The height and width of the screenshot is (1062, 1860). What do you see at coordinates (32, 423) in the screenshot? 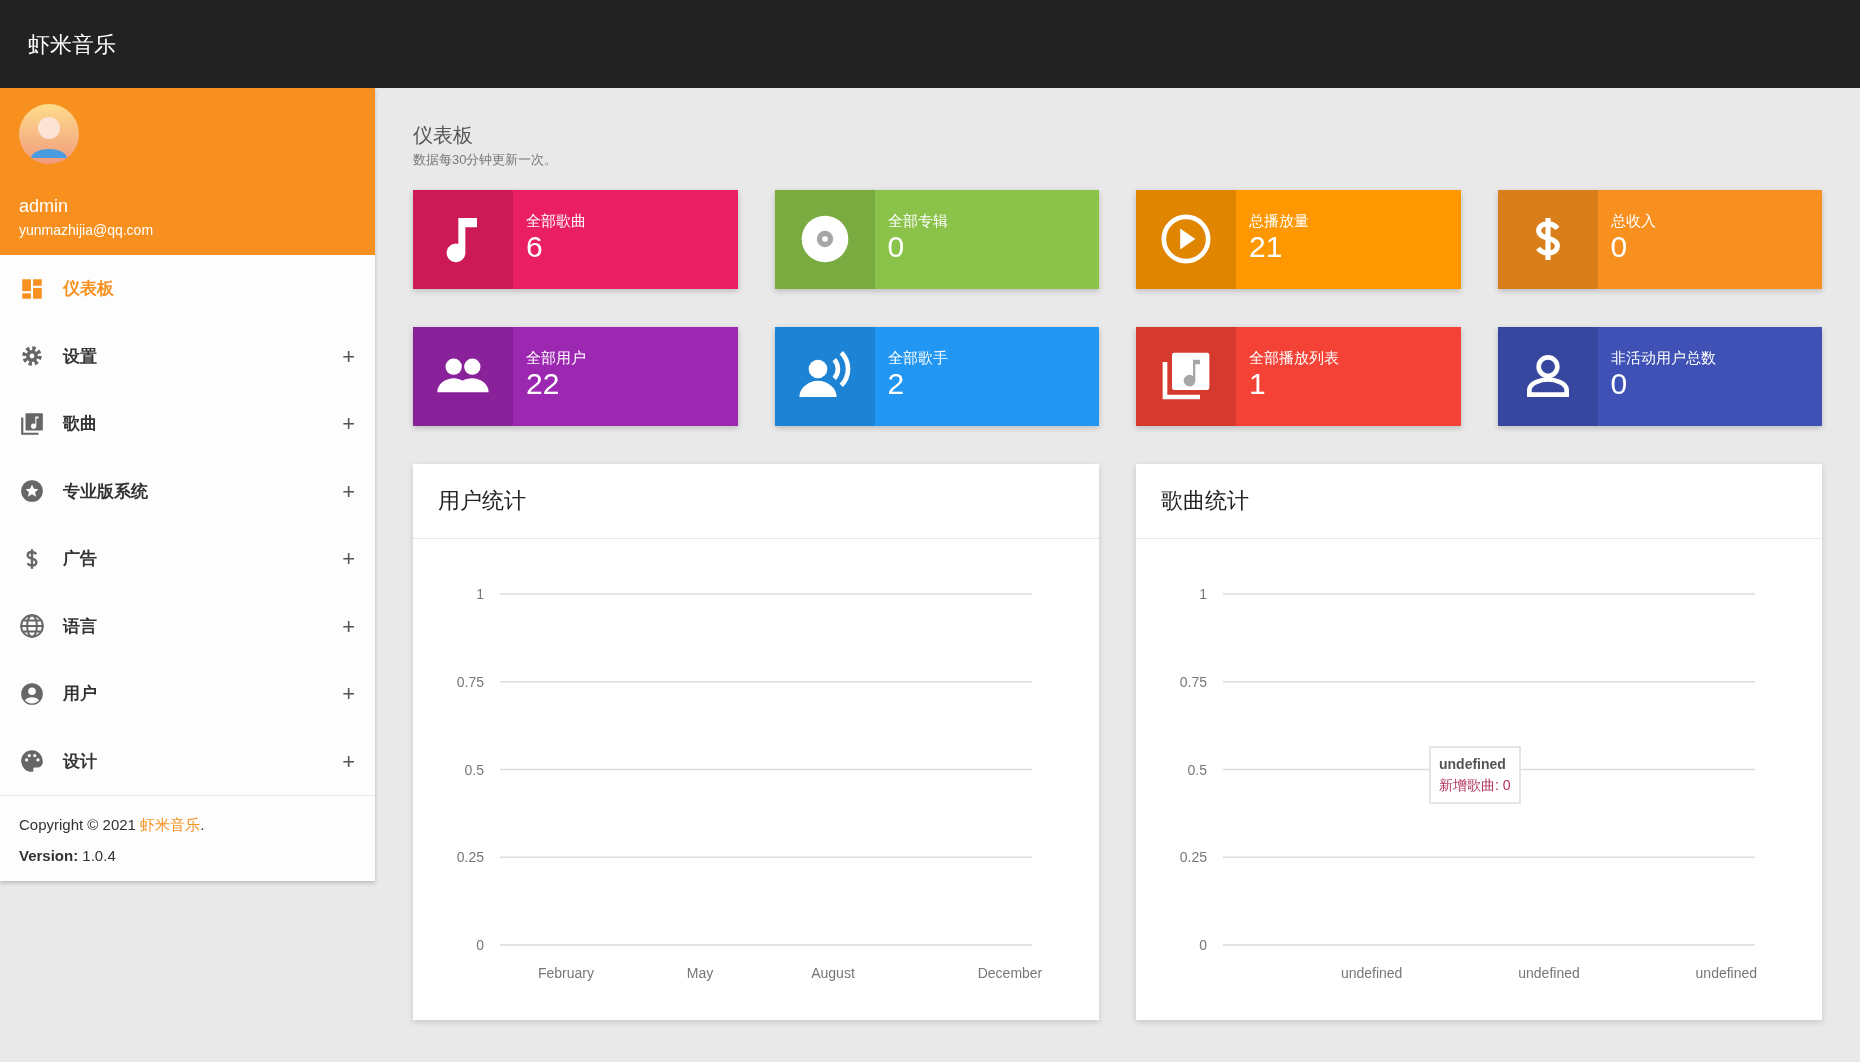
I see `music-library-icon` at bounding box center [32, 423].